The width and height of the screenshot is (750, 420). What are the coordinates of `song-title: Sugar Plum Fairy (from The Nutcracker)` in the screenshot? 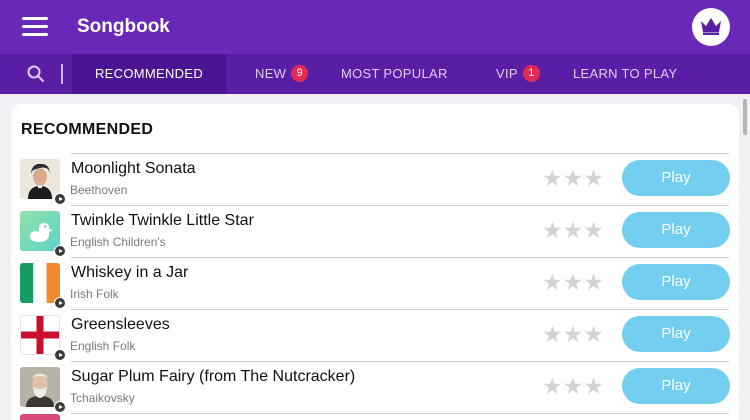 It's located at (213, 376).